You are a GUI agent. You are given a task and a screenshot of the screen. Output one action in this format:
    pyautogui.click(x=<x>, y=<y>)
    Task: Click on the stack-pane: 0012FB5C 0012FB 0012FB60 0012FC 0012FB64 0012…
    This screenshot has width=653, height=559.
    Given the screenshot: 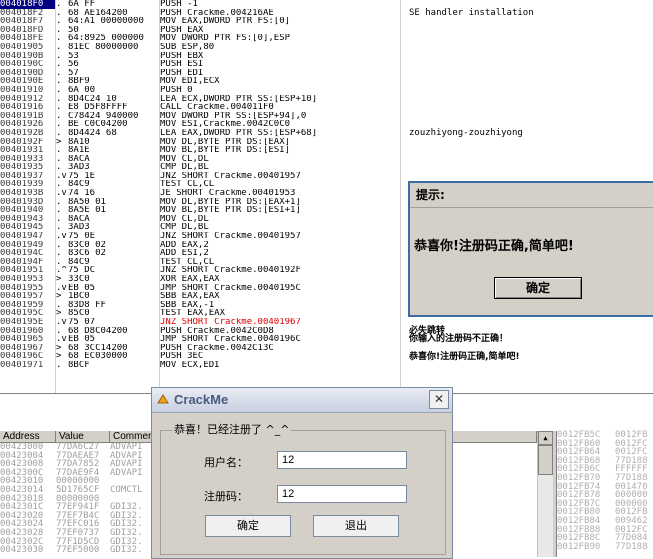 What is the action you would take?
    pyautogui.click(x=604, y=494)
    